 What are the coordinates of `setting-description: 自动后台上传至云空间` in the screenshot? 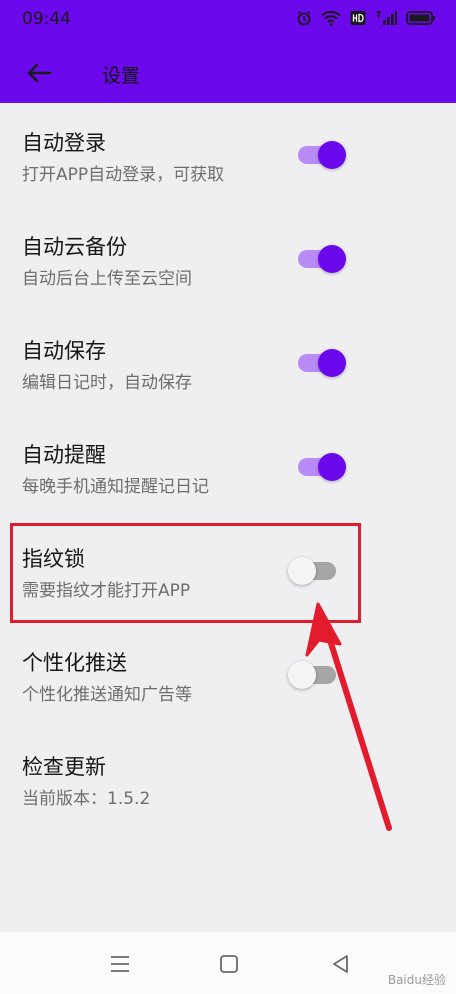 It's located at (107, 279).